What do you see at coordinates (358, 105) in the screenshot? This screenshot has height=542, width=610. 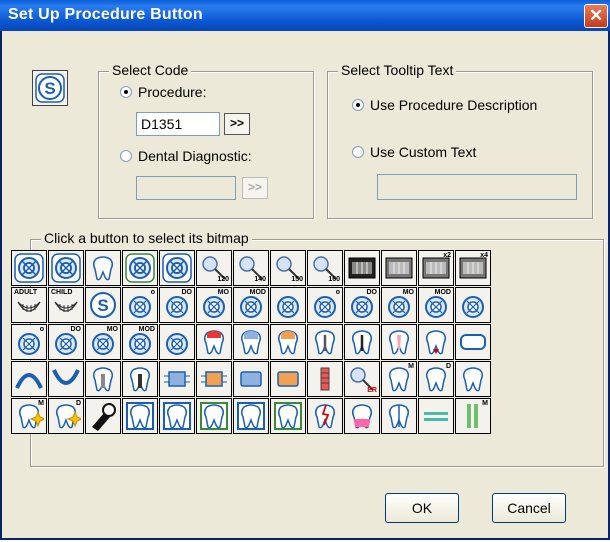 I see `use-description-radio-dot` at bounding box center [358, 105].